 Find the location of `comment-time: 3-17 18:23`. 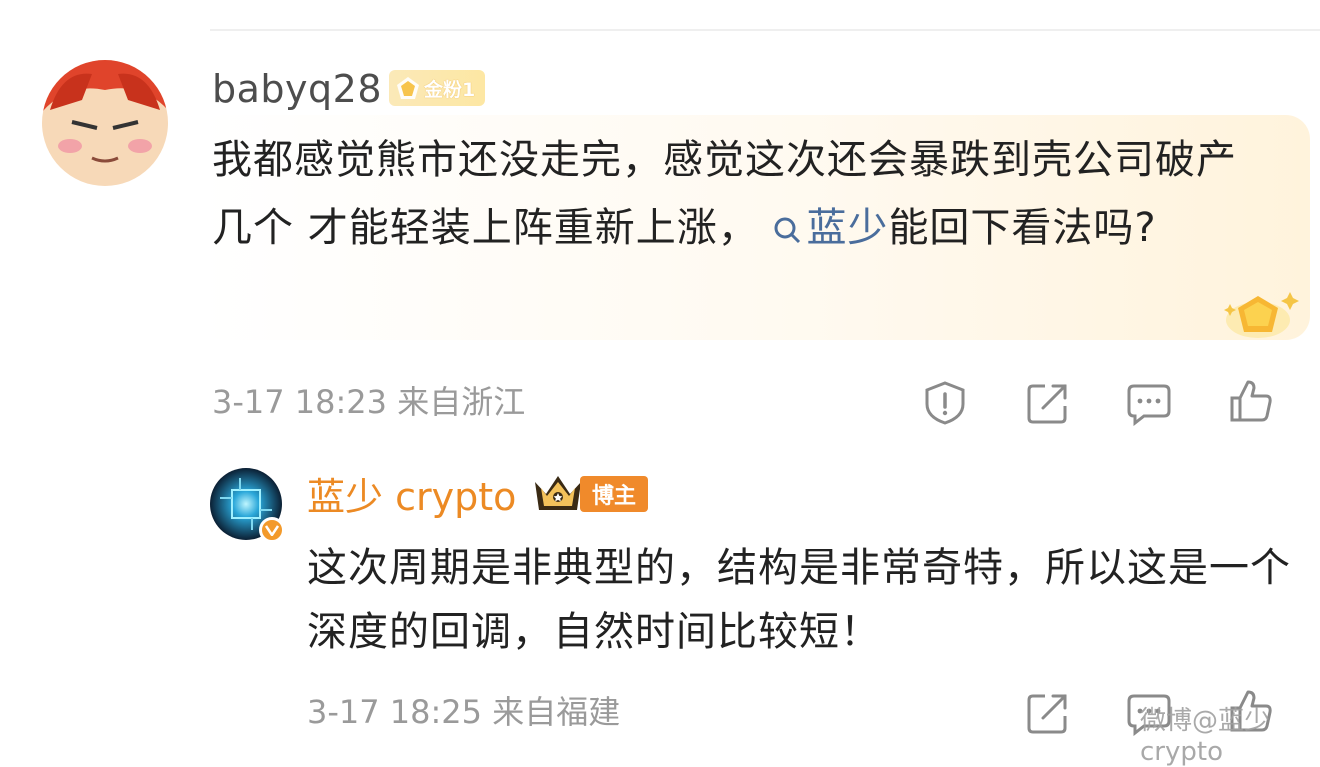

comment-time: 3-17 18:23 is located at coordinates (300, 402).